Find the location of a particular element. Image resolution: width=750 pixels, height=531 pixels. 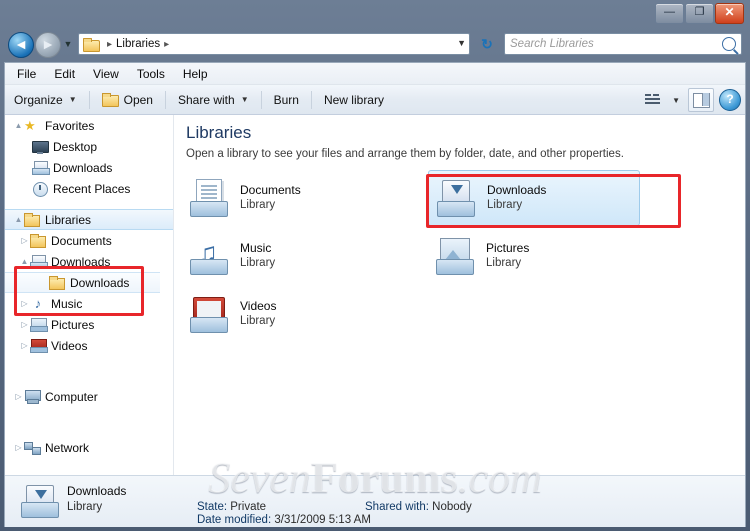

tile-label: Music Library is located at coordinates (257, 256).